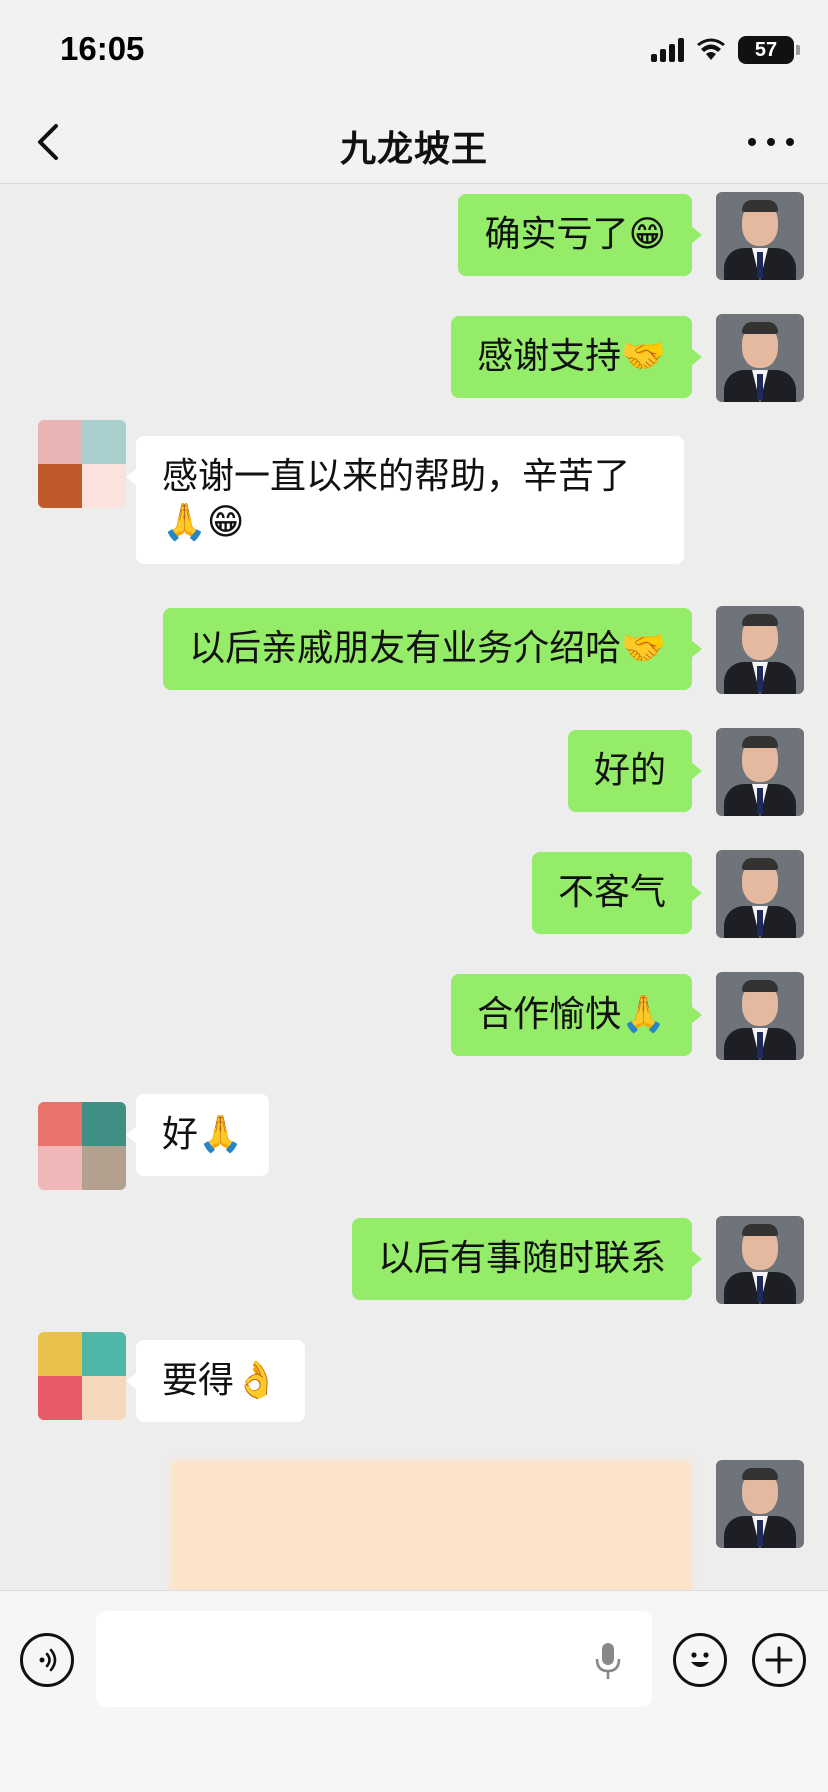 The image size is (828, 1792). I want to click on plus-icon, so click(779, 1660).